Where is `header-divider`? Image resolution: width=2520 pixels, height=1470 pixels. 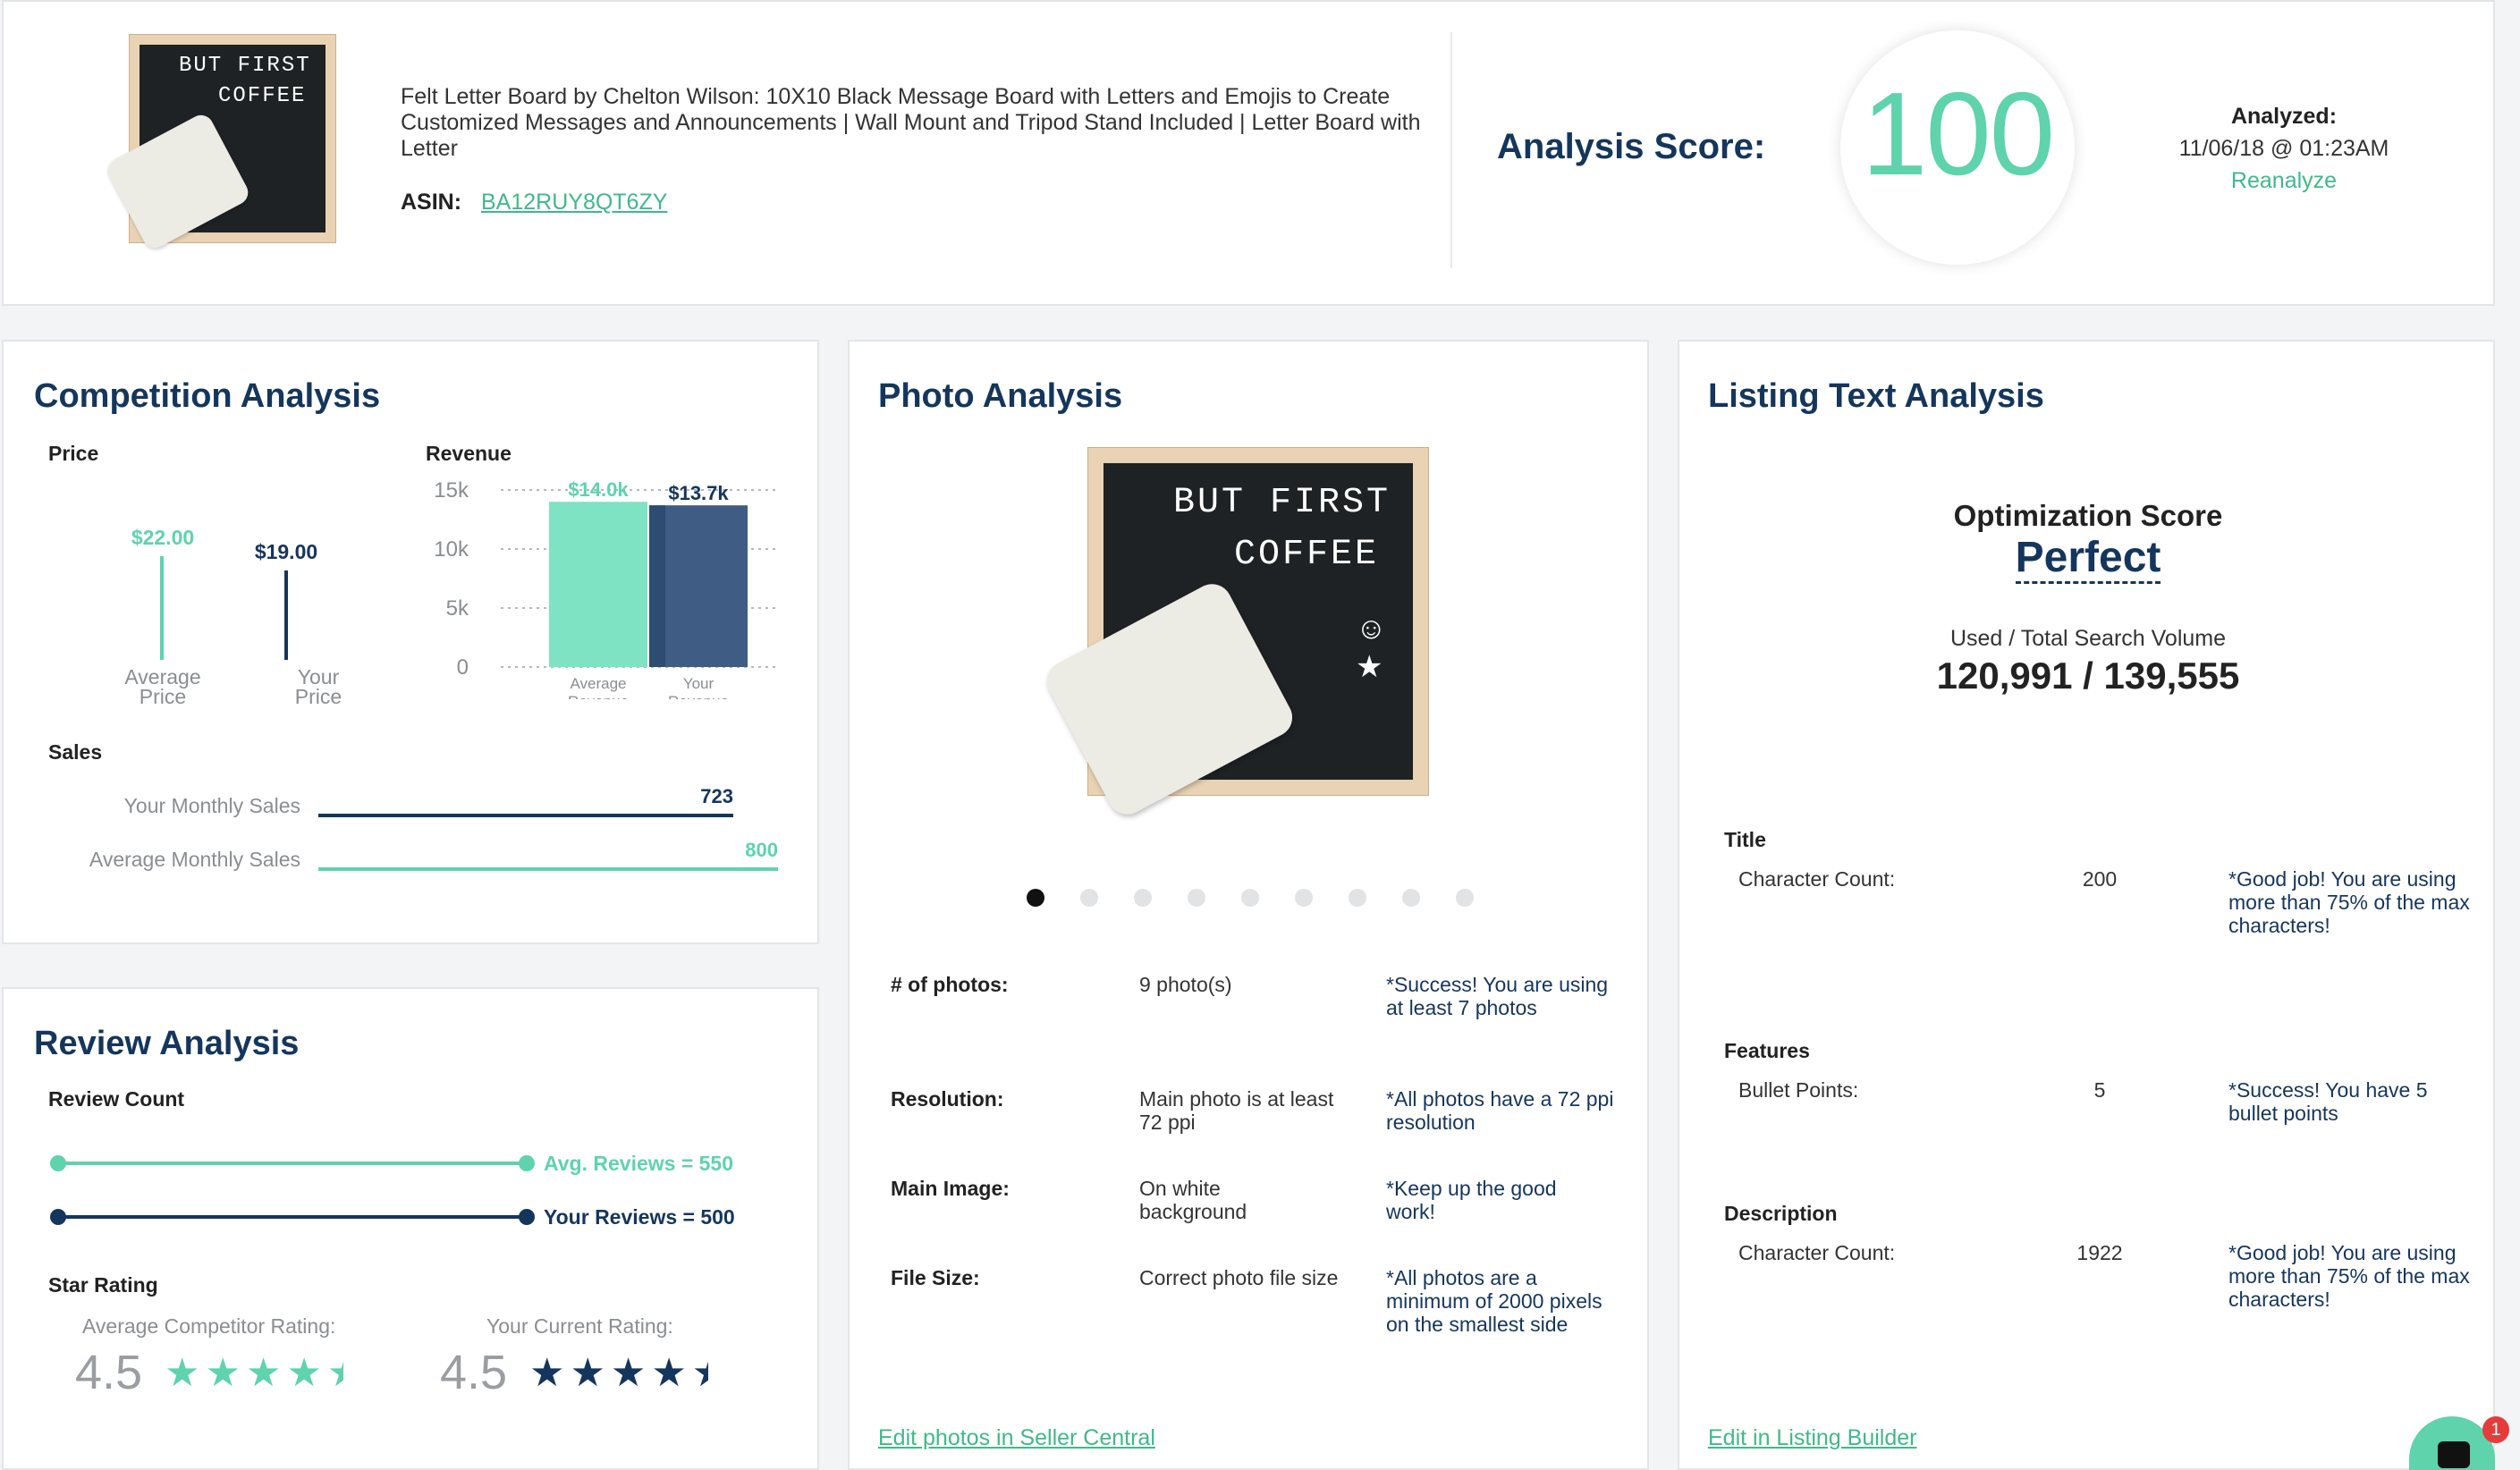
header-divider is located at coordinates (1451, 150).